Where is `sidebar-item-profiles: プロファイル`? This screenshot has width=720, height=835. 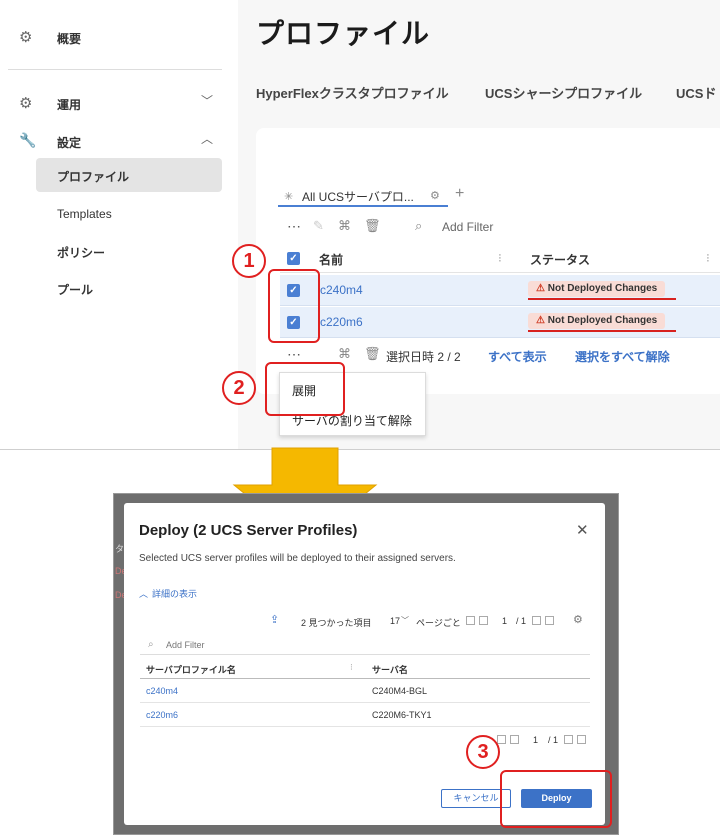 sidebar-item-profiles: プロファイル is located at coordinates (93, 176).